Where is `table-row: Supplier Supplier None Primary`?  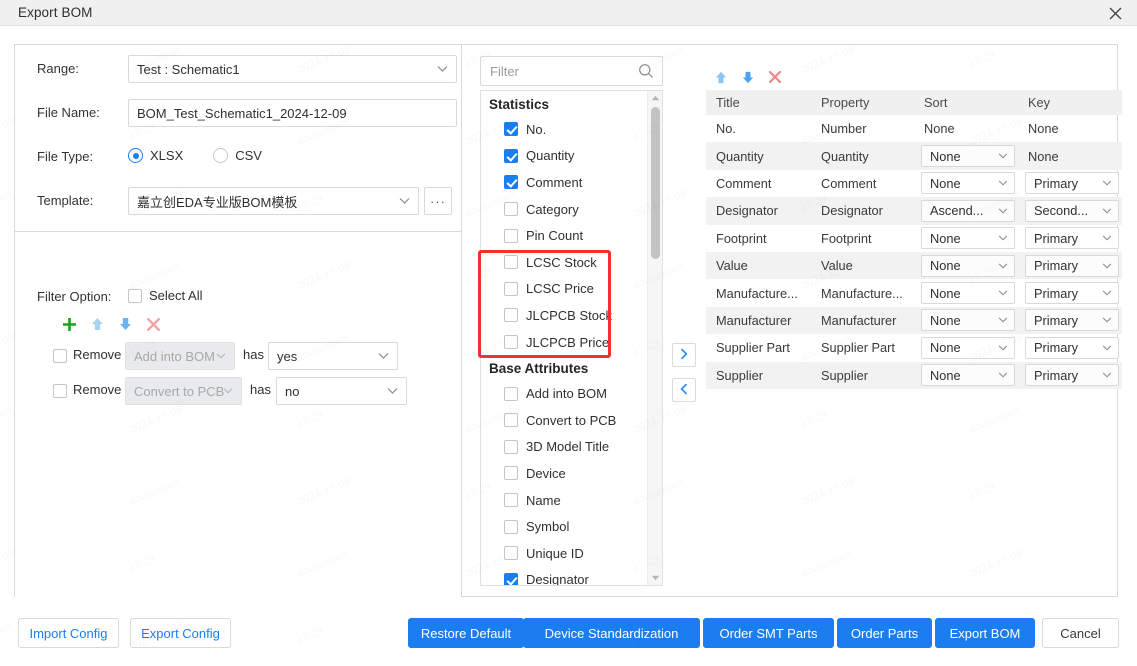 table-row: Supplier Supplier None Primary is located at coordinates (914, 375).